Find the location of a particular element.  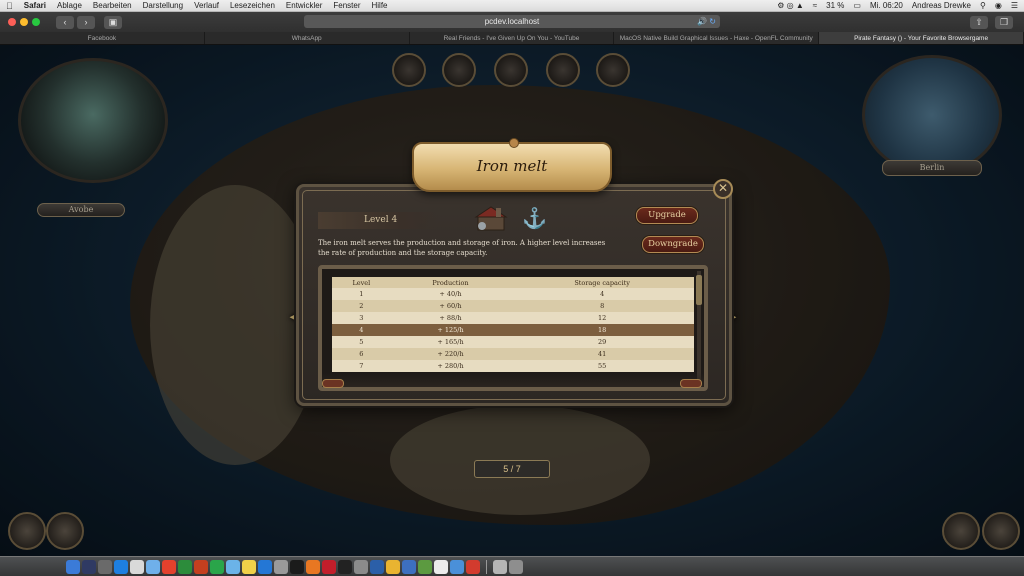

bottom-right-chest-icon is located at coordinates (1001, 531).